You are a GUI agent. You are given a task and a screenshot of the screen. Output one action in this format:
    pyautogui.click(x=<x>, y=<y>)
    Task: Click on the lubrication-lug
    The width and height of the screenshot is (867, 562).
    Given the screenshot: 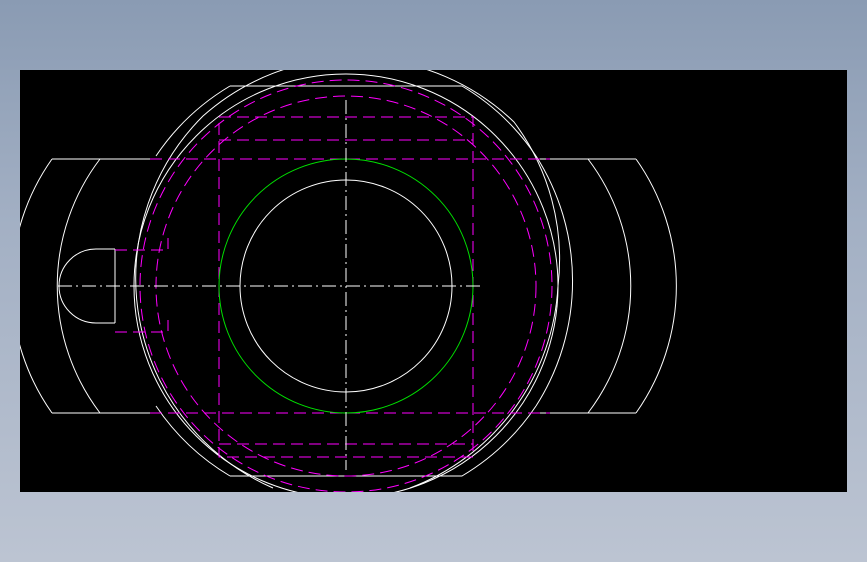 What is the action you would take?
    pyautogui.click(x=113, y=285)
    